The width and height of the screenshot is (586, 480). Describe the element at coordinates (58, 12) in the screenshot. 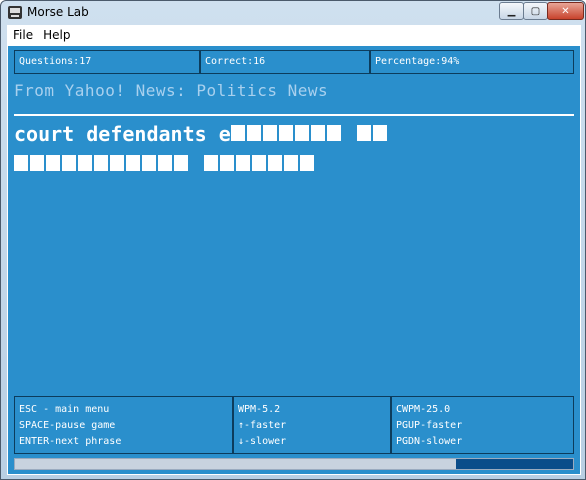

I see `window-title: Morse Lab` at that location.